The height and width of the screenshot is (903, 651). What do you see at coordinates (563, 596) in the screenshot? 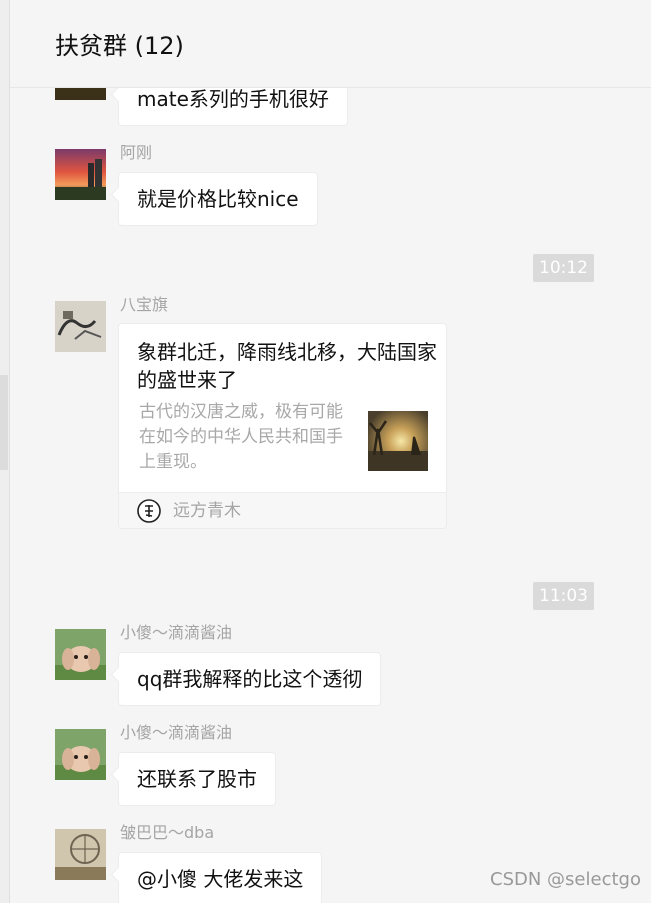
I see `timestamp: 11:03` at bounding box center [563, 596].